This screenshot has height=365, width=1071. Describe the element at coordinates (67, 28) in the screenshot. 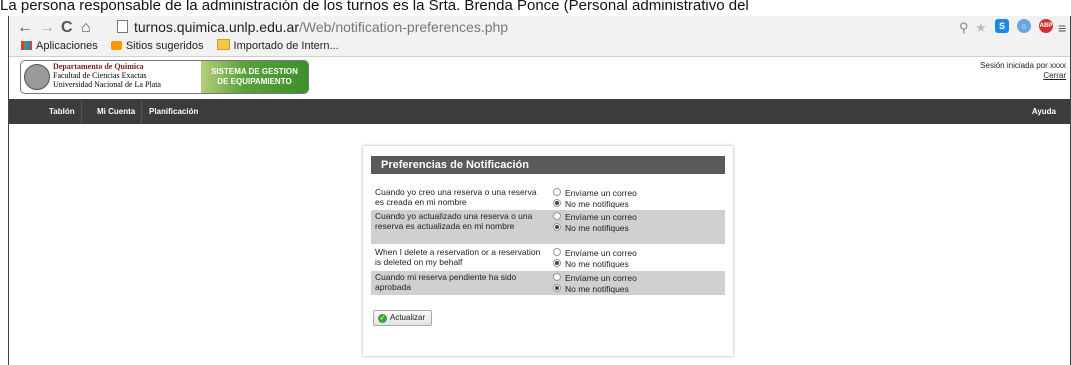

I see `reload-icon: C` at that location.